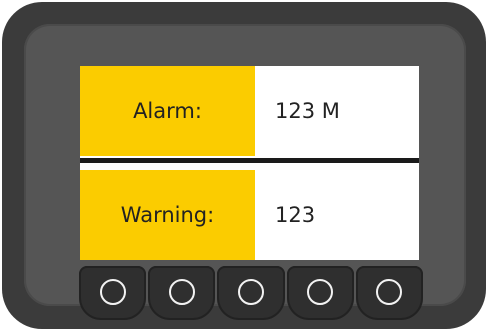 The height and width of the screenshot is (331, 490). Describe the element at coordinates (295, 215) in the screenshot. I see `warning-value: 123` at that location.